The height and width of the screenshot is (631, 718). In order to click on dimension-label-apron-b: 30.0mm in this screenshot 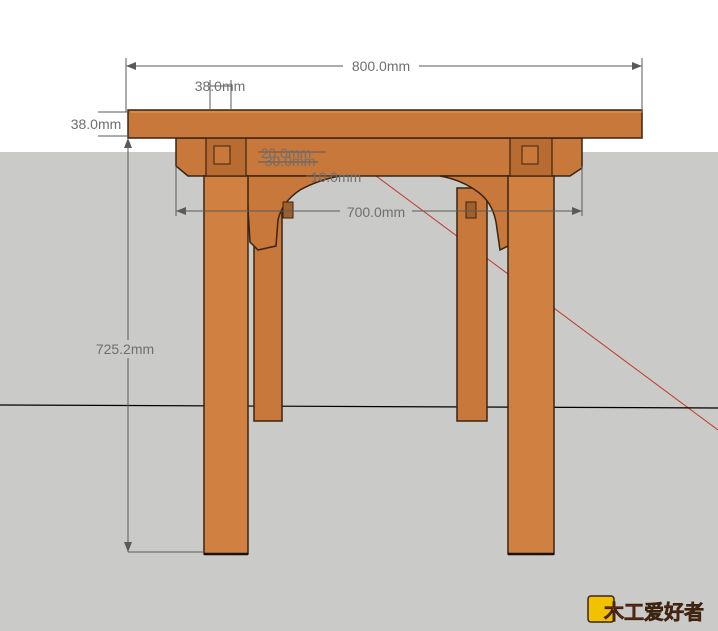, I will do `click(290, 161)`.